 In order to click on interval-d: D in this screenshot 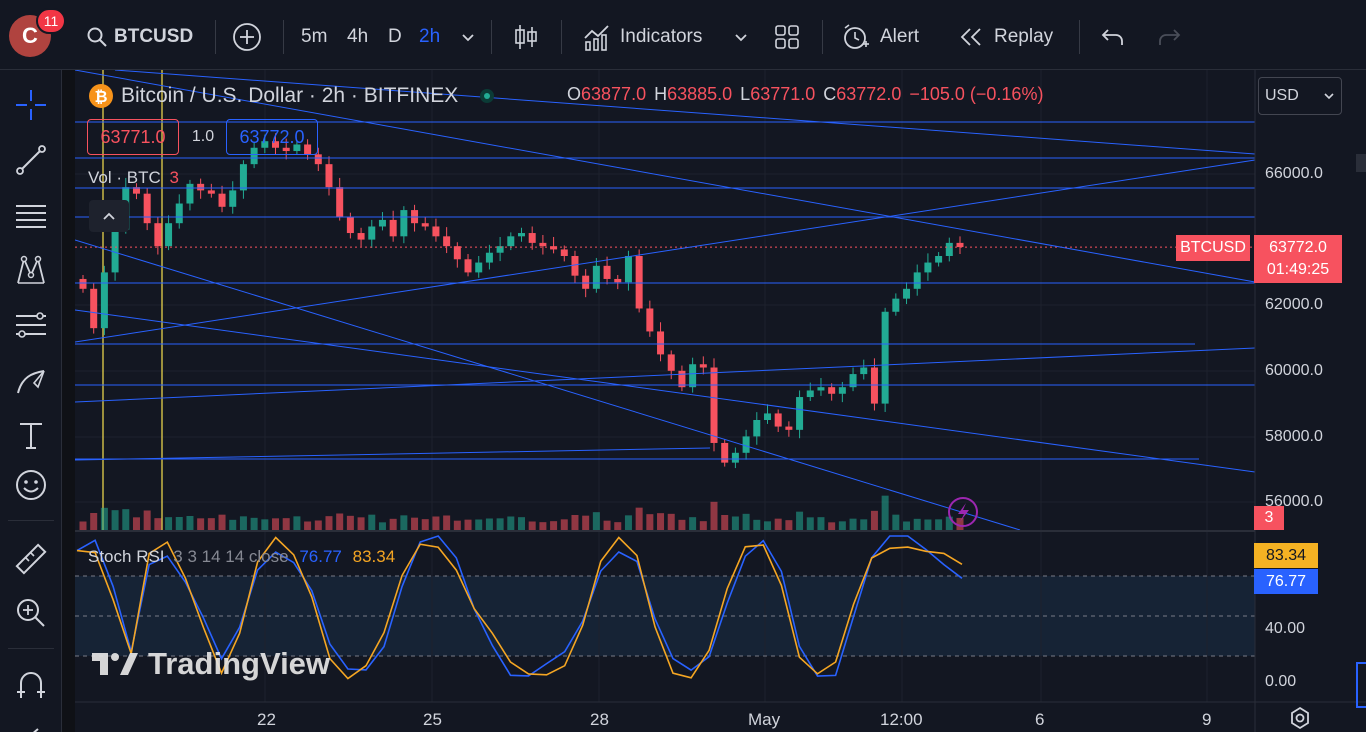, I will do `click(395, 37)`.